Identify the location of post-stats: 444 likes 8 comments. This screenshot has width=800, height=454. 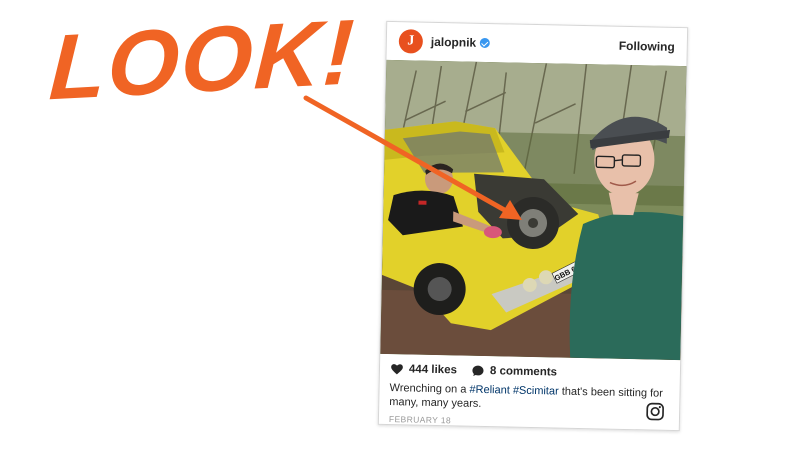
(530, 372).